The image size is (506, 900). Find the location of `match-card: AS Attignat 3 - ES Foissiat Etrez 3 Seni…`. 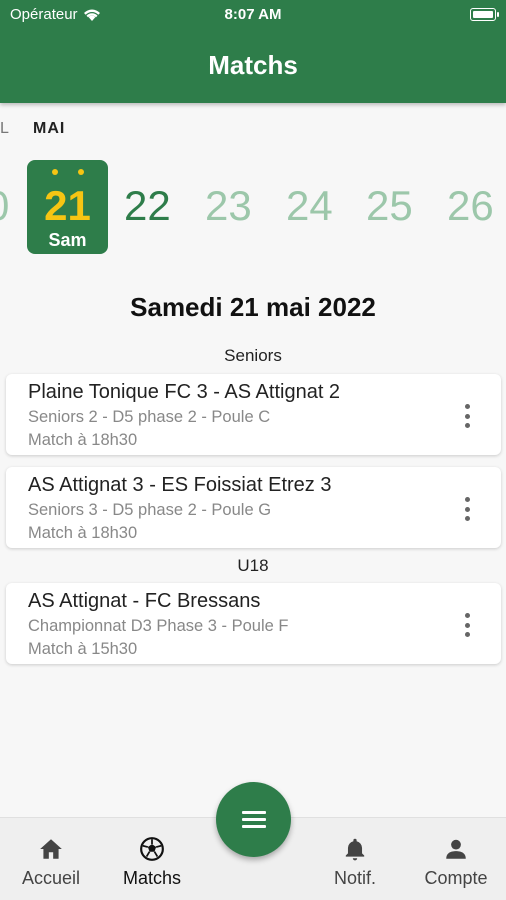

match-card: AS Attignat 3 - ES Foissiat Etrez 3 Seni… is located at coordinates (253, 507).